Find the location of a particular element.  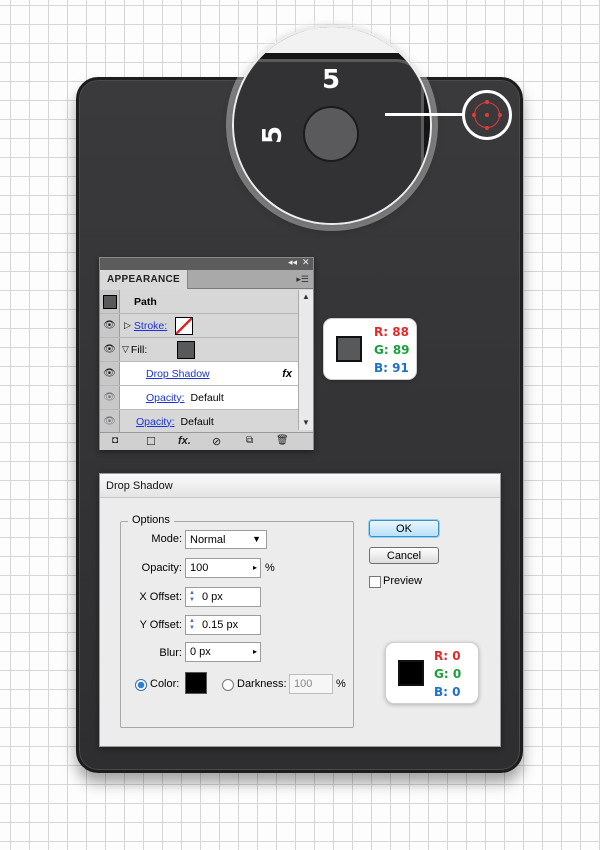

opacity-input-value: 100 is located at coordinates (199, 568).